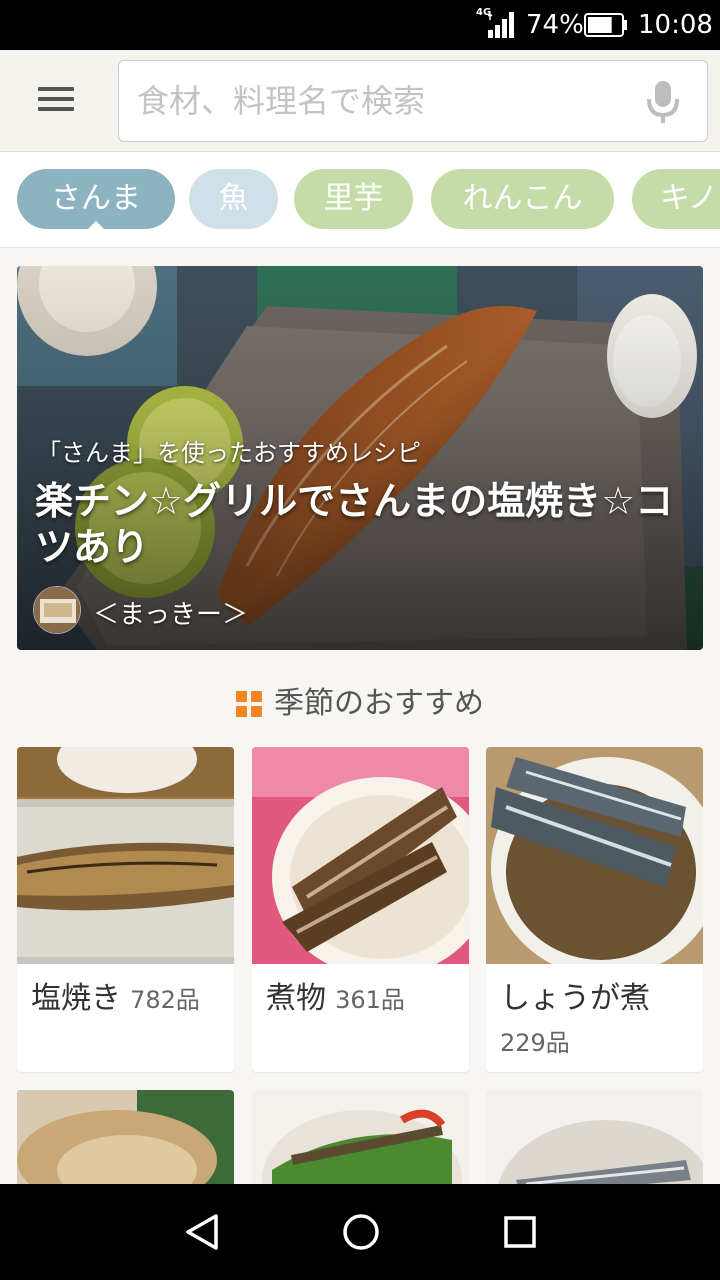  What do you see at coordinates (170, 615) in the screenshot?
I see `author-name: ＜まっきー＞` at bounding box center [170, 615].